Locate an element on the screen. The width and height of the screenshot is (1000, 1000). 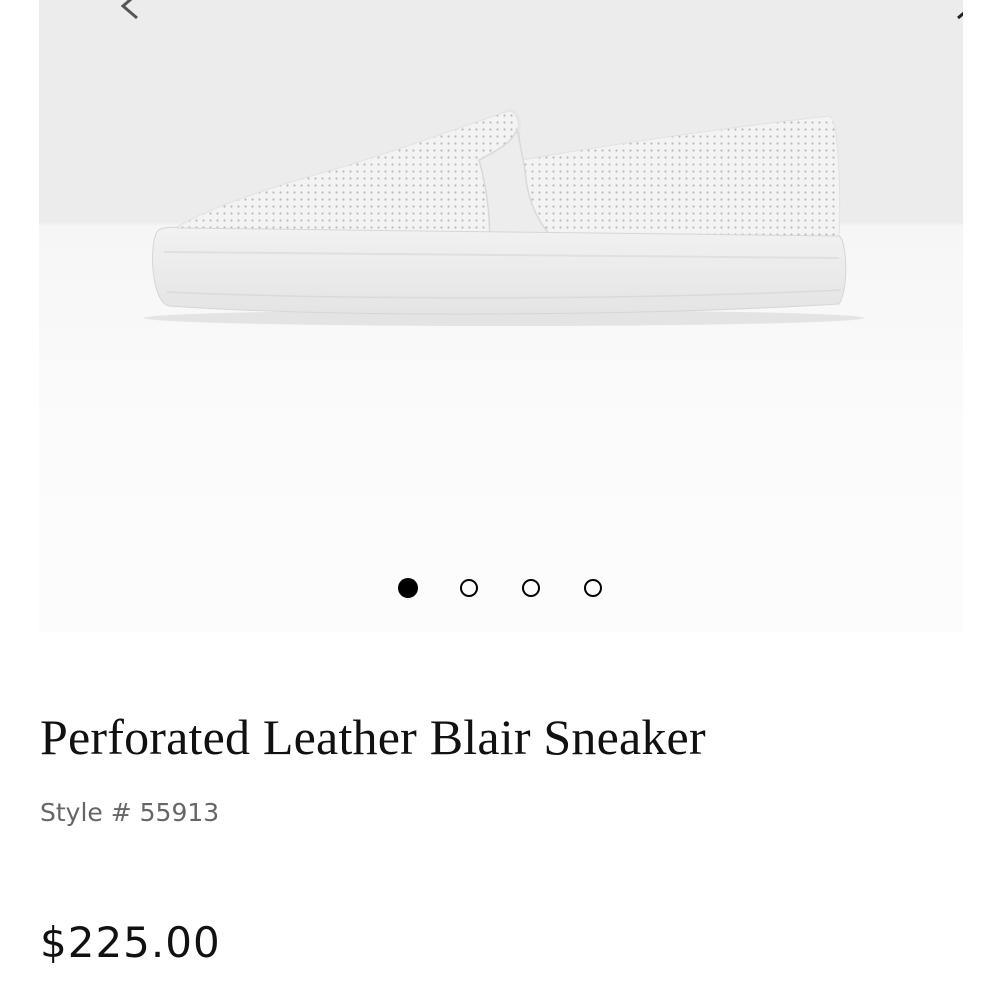
chevron-left-icon is located at coordinates (129, 10).